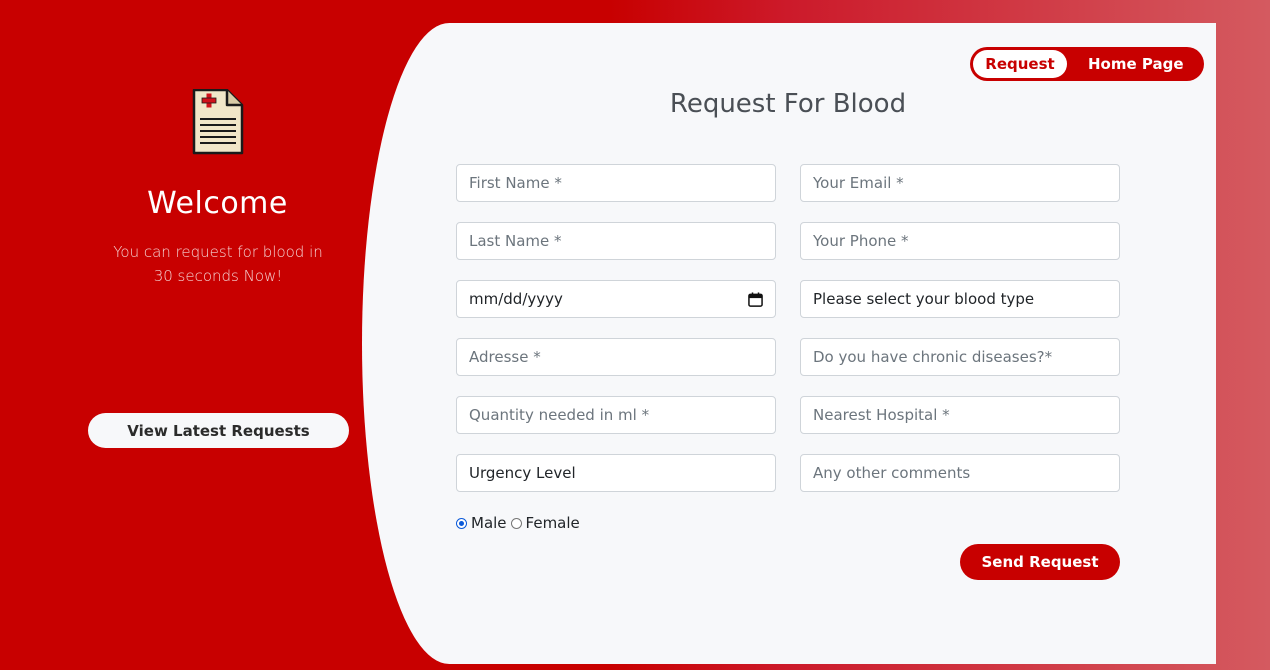 The image size is (1270, 670). What do you see at coordinates (616, 357) in the screenshot?
I see `address-input` at bounding box center [616, 357].